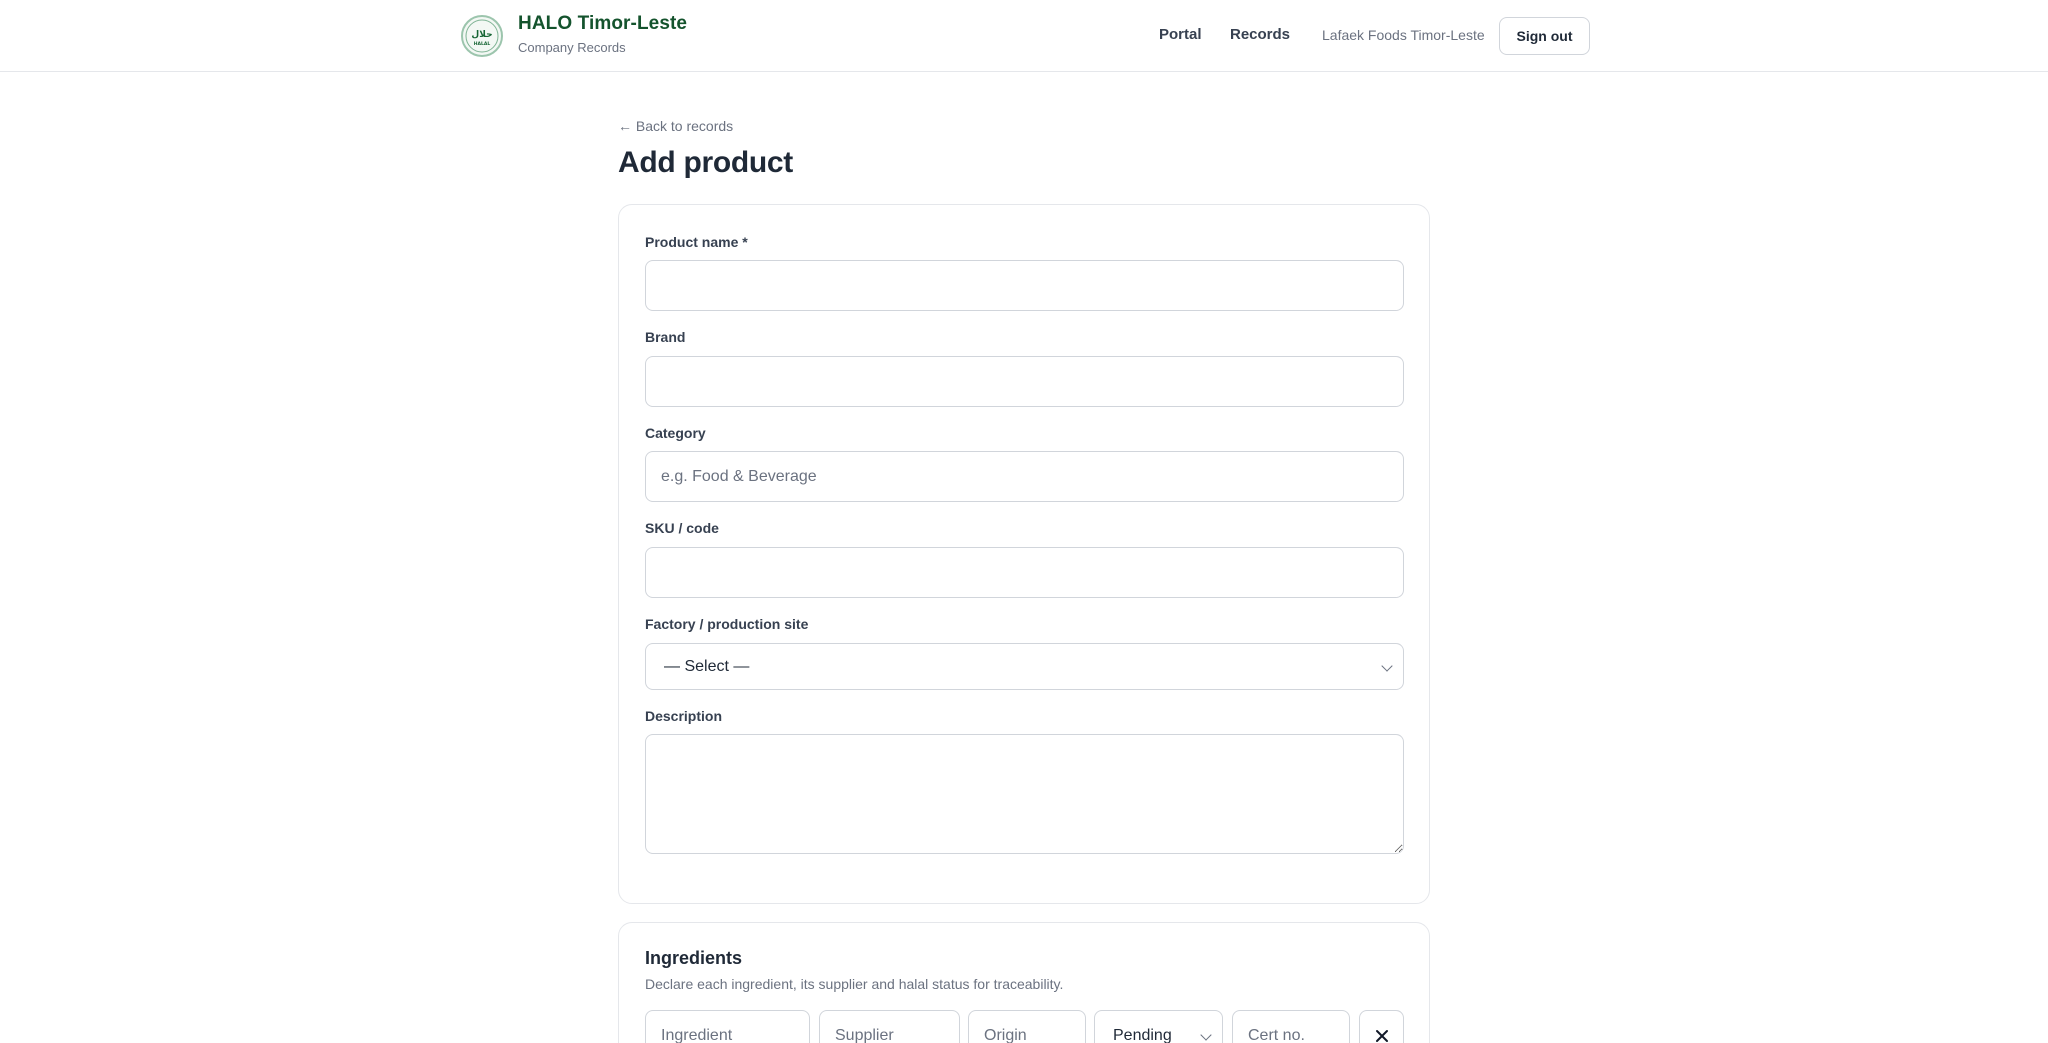 This screenshot has height=1043, width=2048. Describe the element at coordinates (1544, 36) in the screenshot. I see `sign-out-button: Sign out` at that location.